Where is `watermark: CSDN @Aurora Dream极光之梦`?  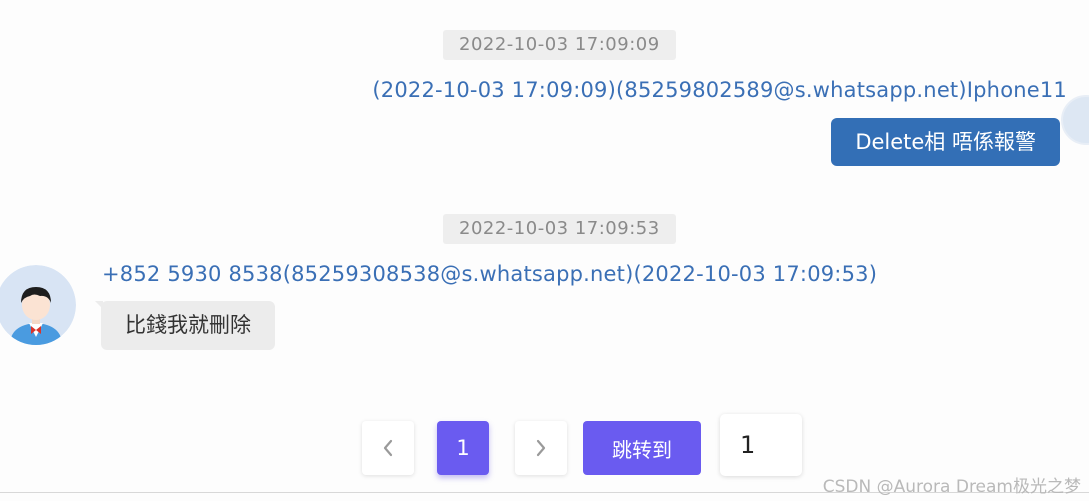
watermark: CSDN @Aurora Dream极光之梦 is located at coordinates (951, 487).